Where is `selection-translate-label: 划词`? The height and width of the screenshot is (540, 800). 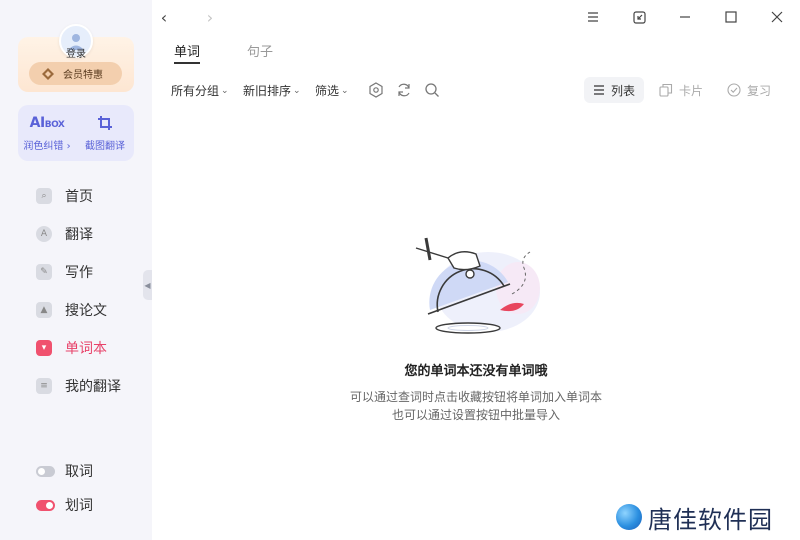
selection-translate-label: 划词 is located at coordinates (79, 506).